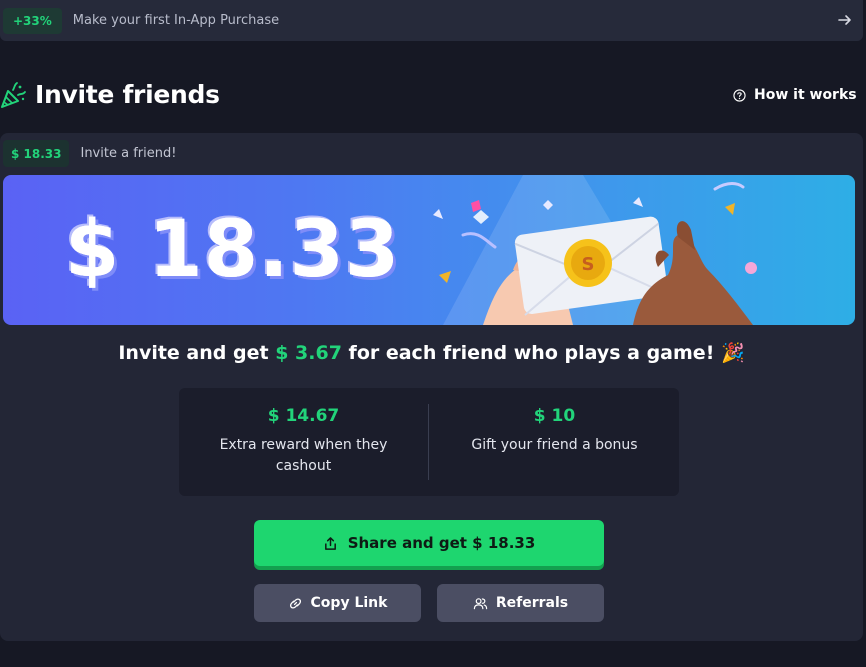  I want to click on referrals-button: Referrals, so click(520, 603).